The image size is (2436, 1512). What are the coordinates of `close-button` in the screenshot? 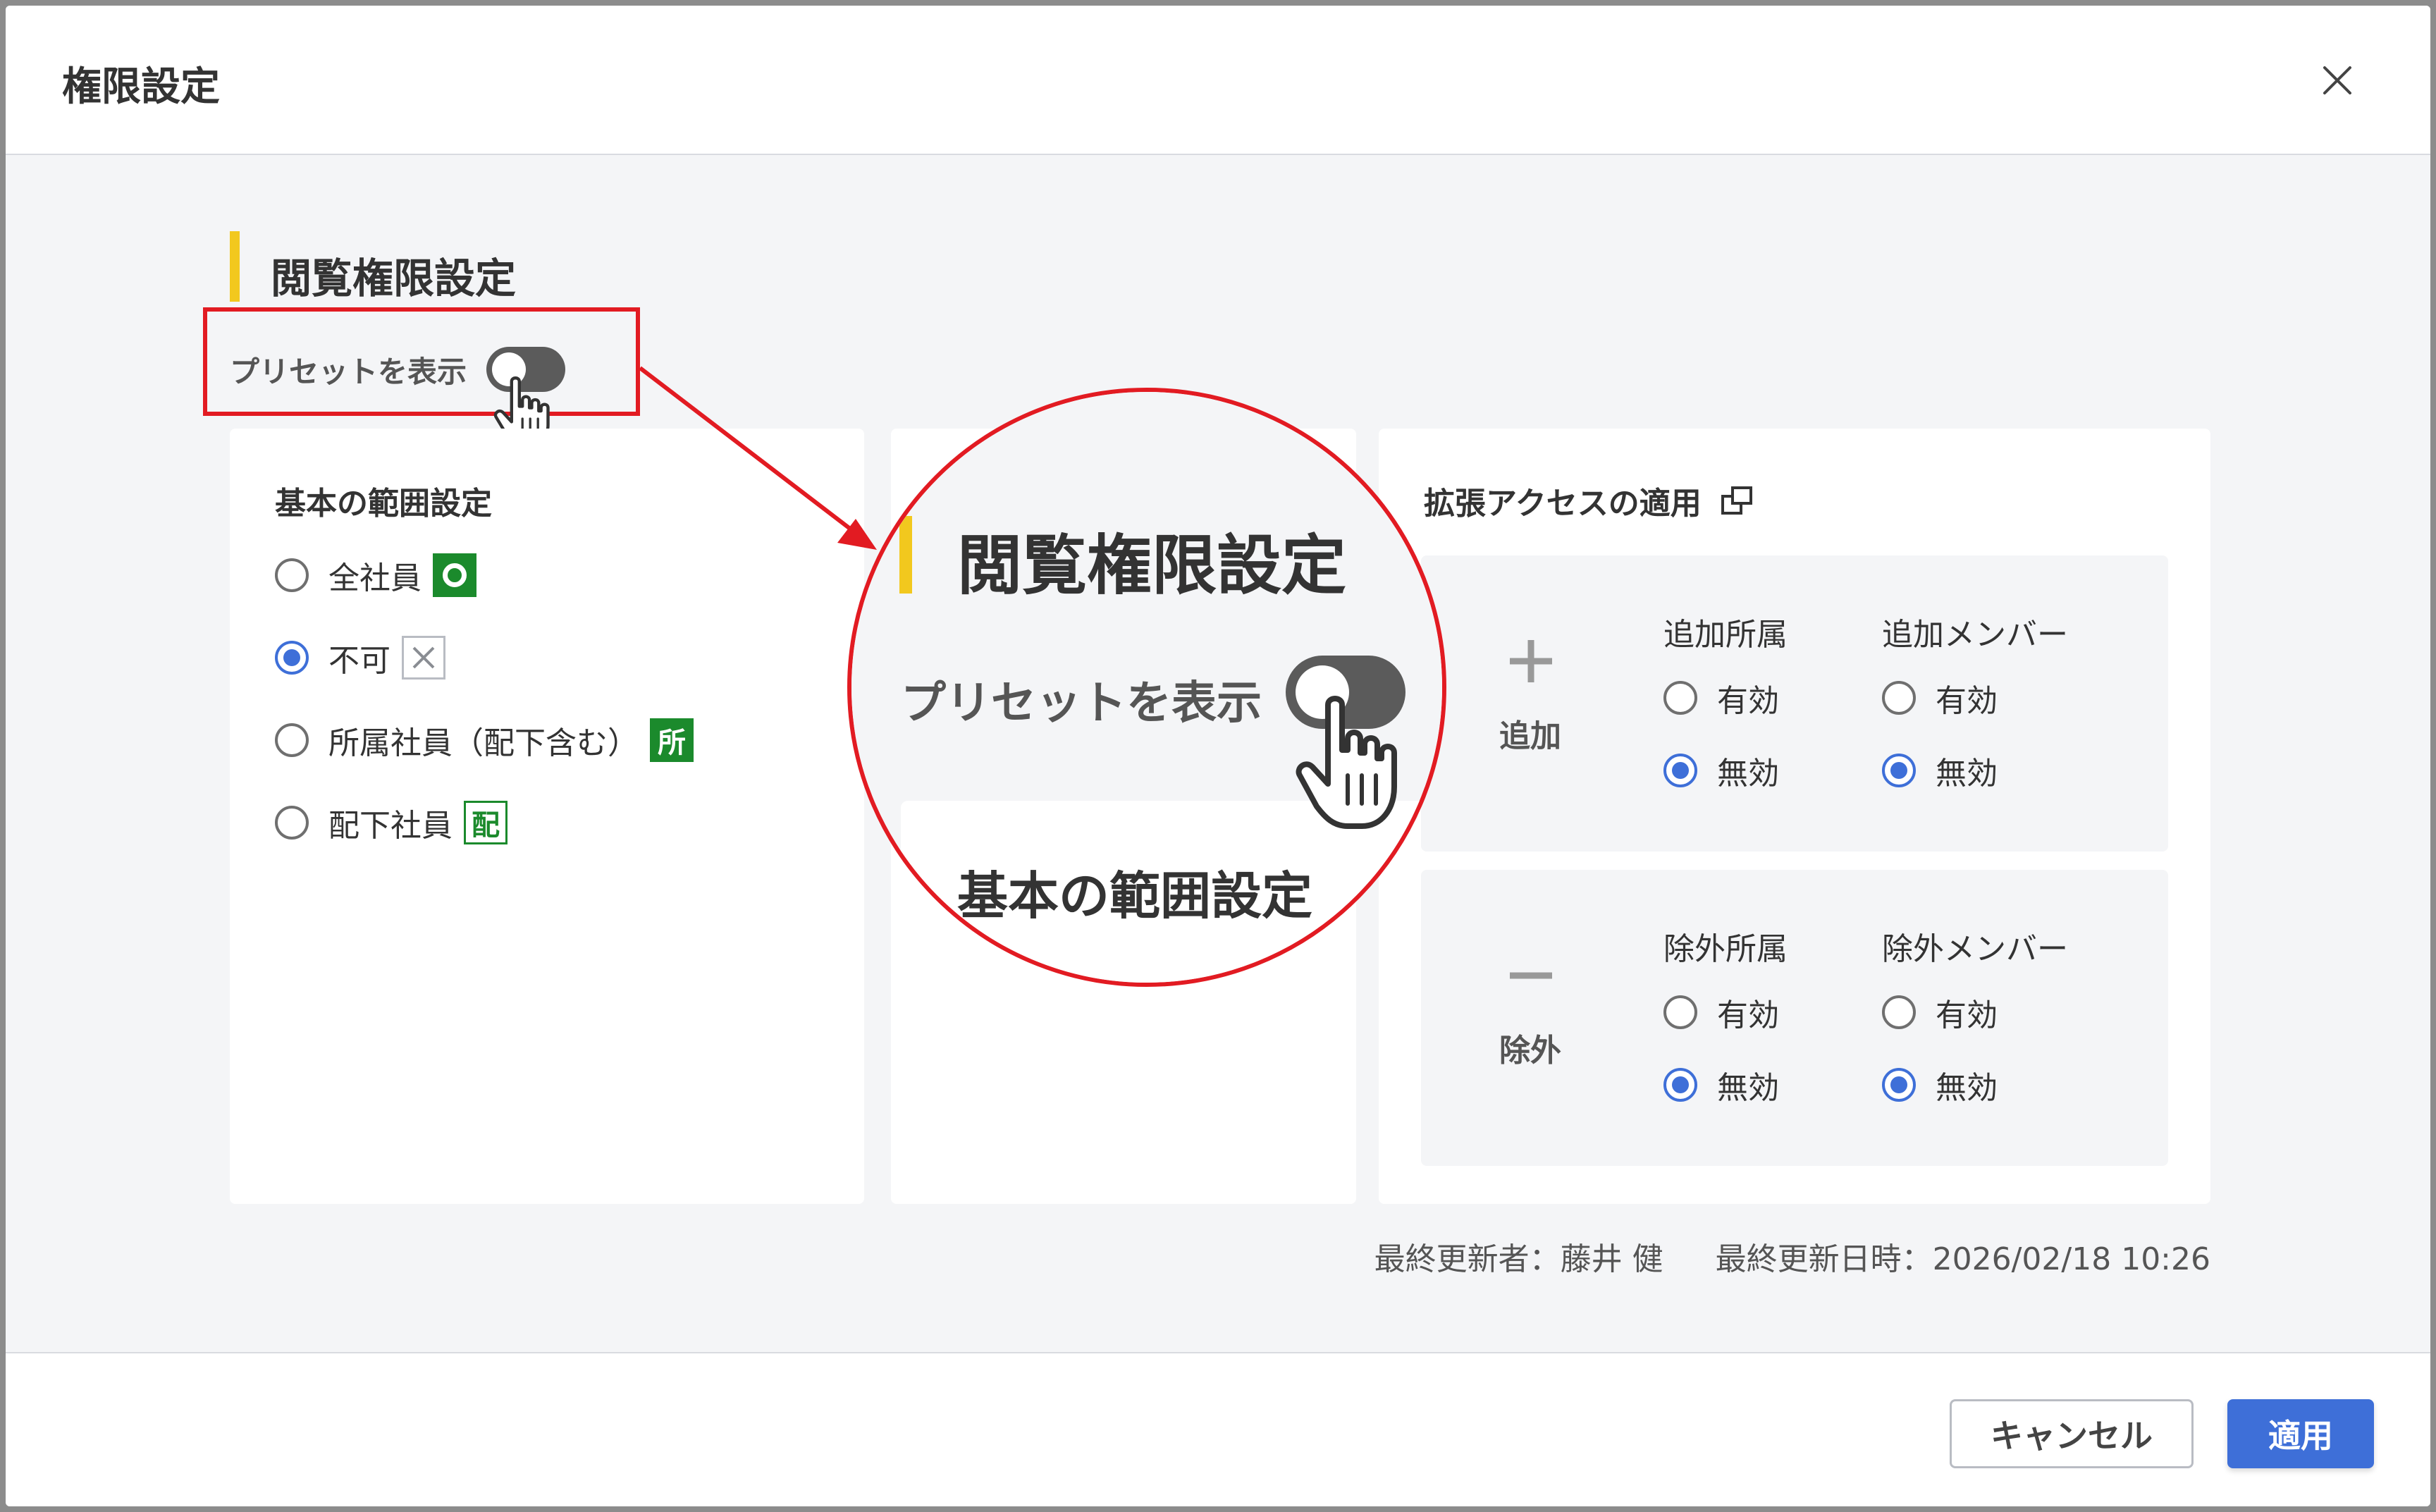 It's located at (2338, 80).